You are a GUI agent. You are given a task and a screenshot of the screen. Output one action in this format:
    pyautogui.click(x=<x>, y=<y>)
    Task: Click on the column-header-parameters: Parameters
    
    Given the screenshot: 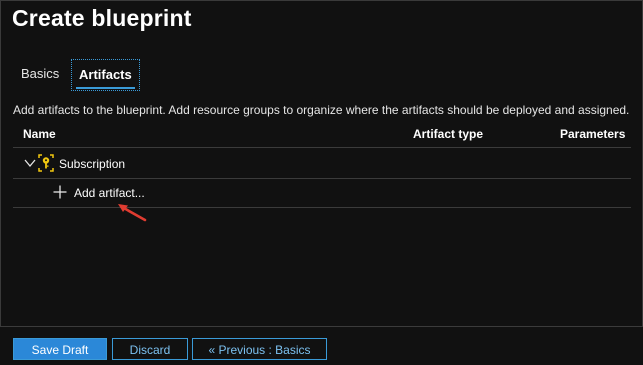 What is the action you would take?
    pyautogui.click(x=593, y=134)
    